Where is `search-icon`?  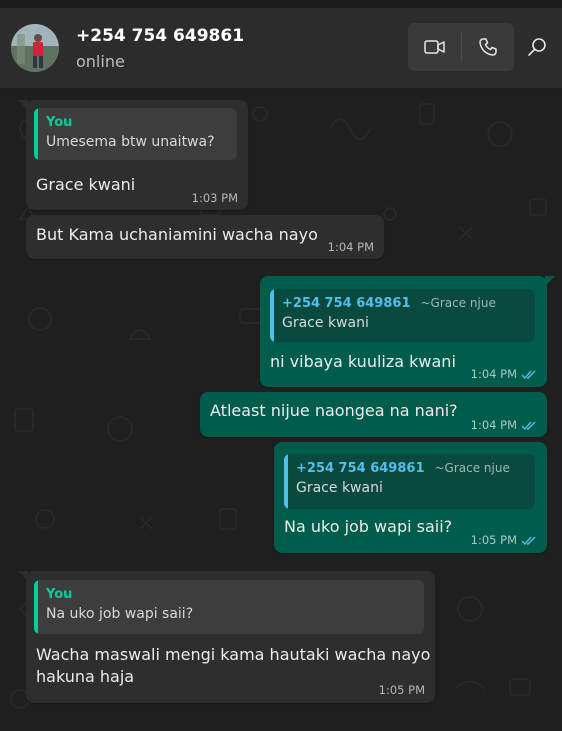
search-icon is located at coordinates (537, 47).